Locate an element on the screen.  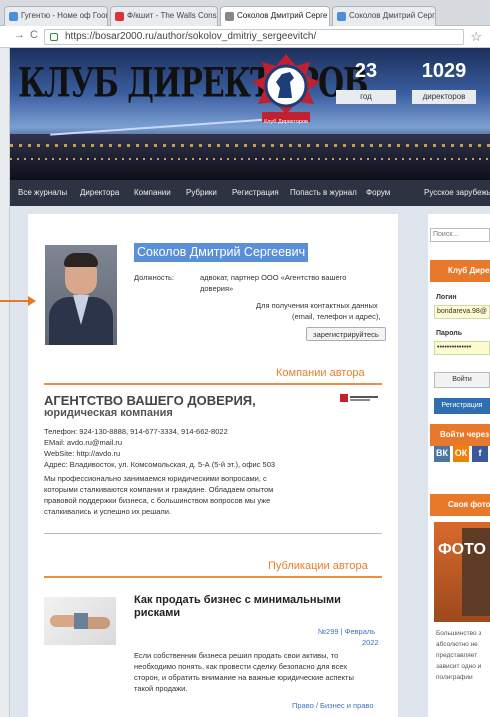
login-button: Войти is located at coordinates (462, 380).